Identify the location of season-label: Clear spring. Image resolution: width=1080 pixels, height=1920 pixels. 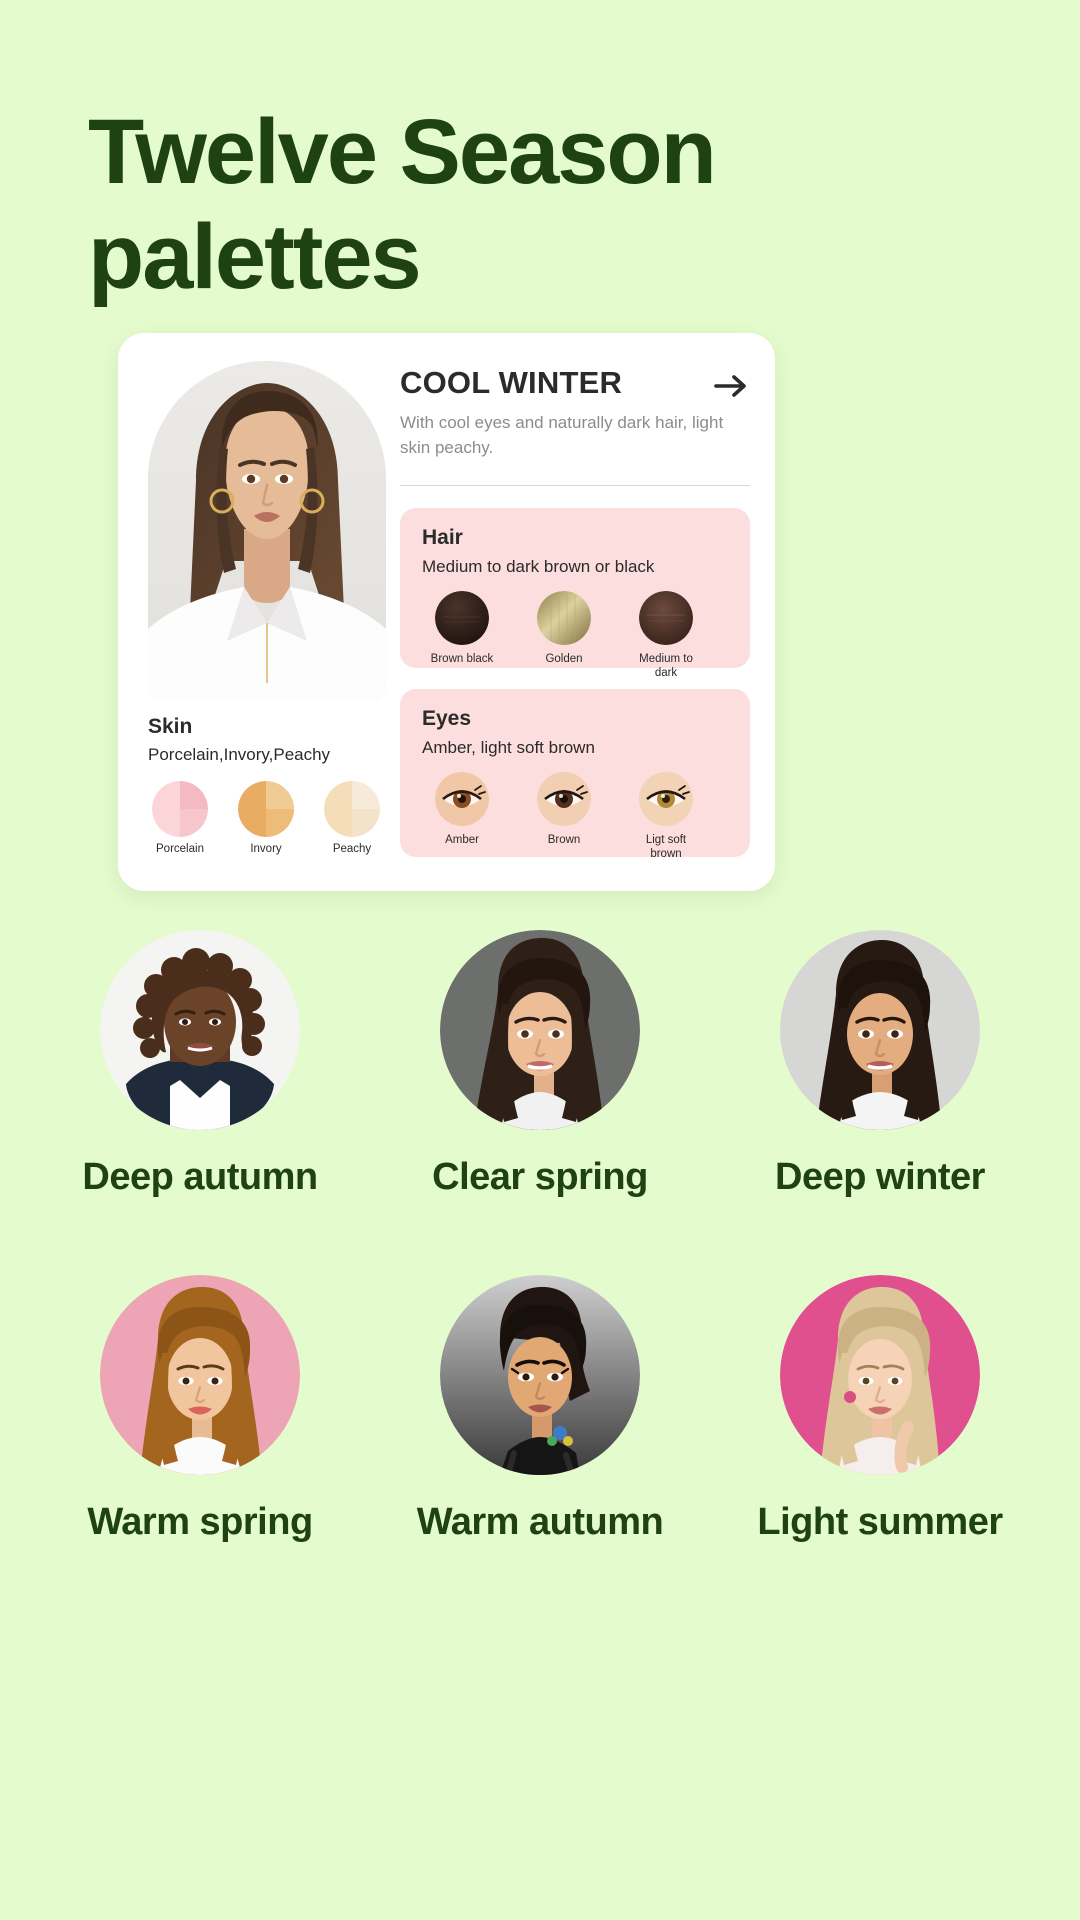
(540, 1177).